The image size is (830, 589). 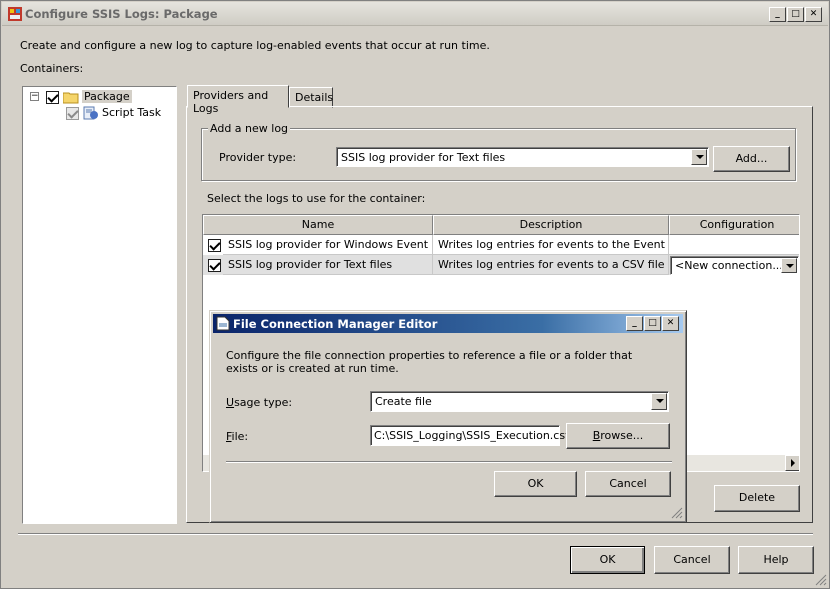 What do you see at coordinates (692, 560) in the screenshot?
I see `cancel-button: Cancel` at bounding box center [692, 560].